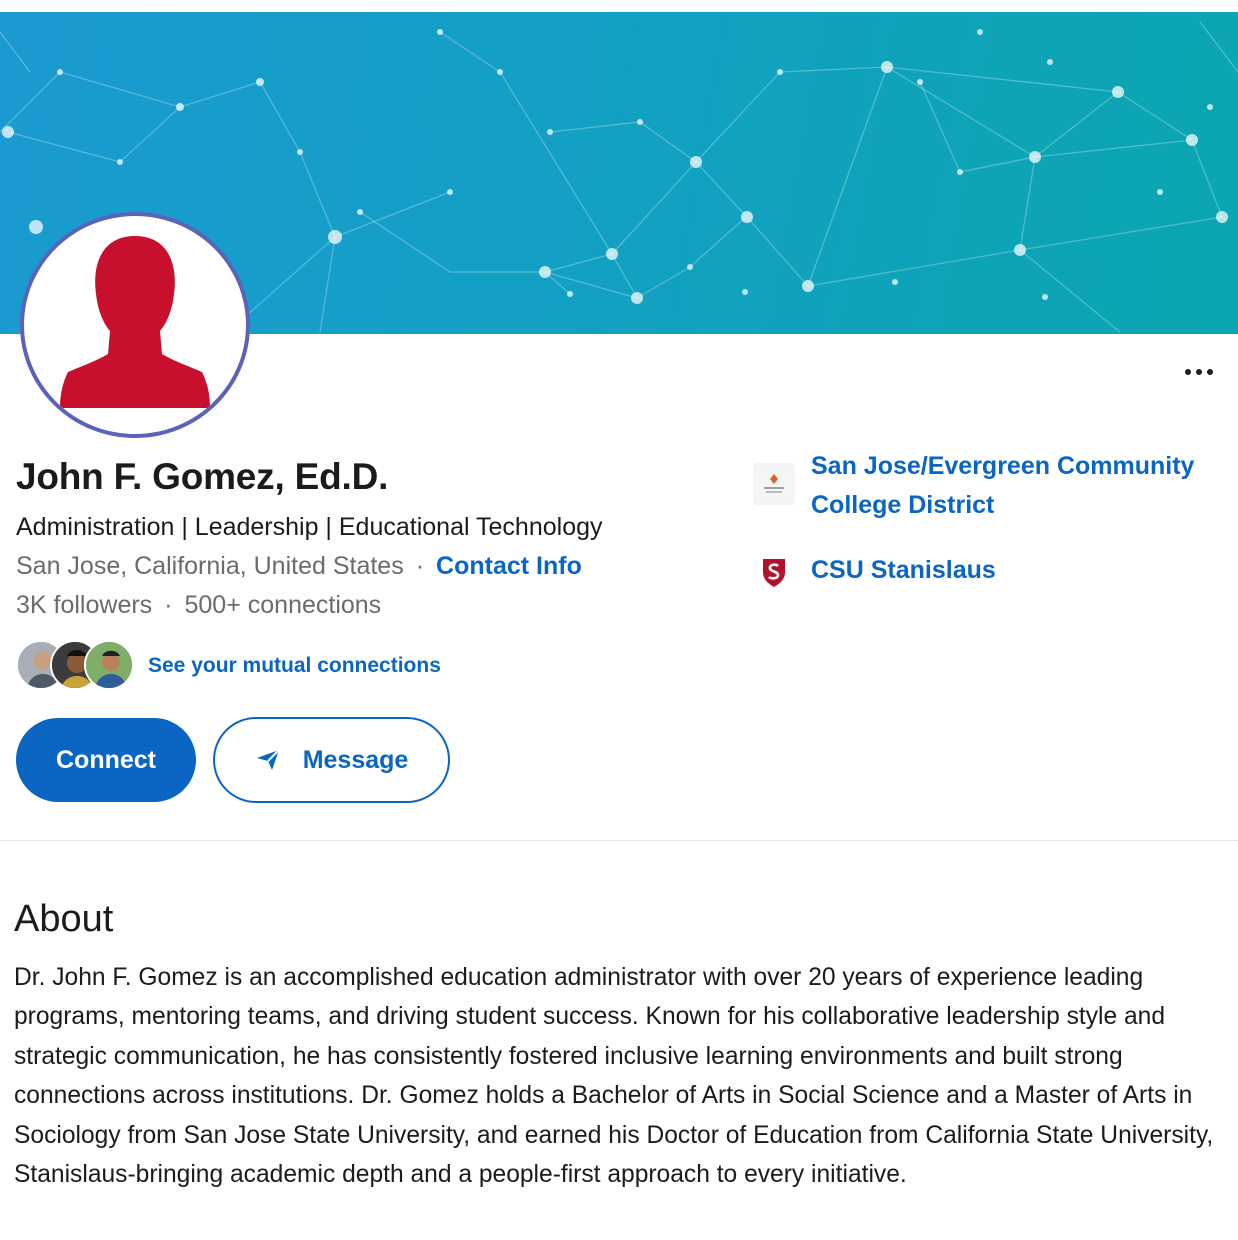 The image size is (1238, 1240). Describe the element at coordinates (294, 666) in the screenshot. I see `mutual-connections-link: See your mutual connections` at that location.